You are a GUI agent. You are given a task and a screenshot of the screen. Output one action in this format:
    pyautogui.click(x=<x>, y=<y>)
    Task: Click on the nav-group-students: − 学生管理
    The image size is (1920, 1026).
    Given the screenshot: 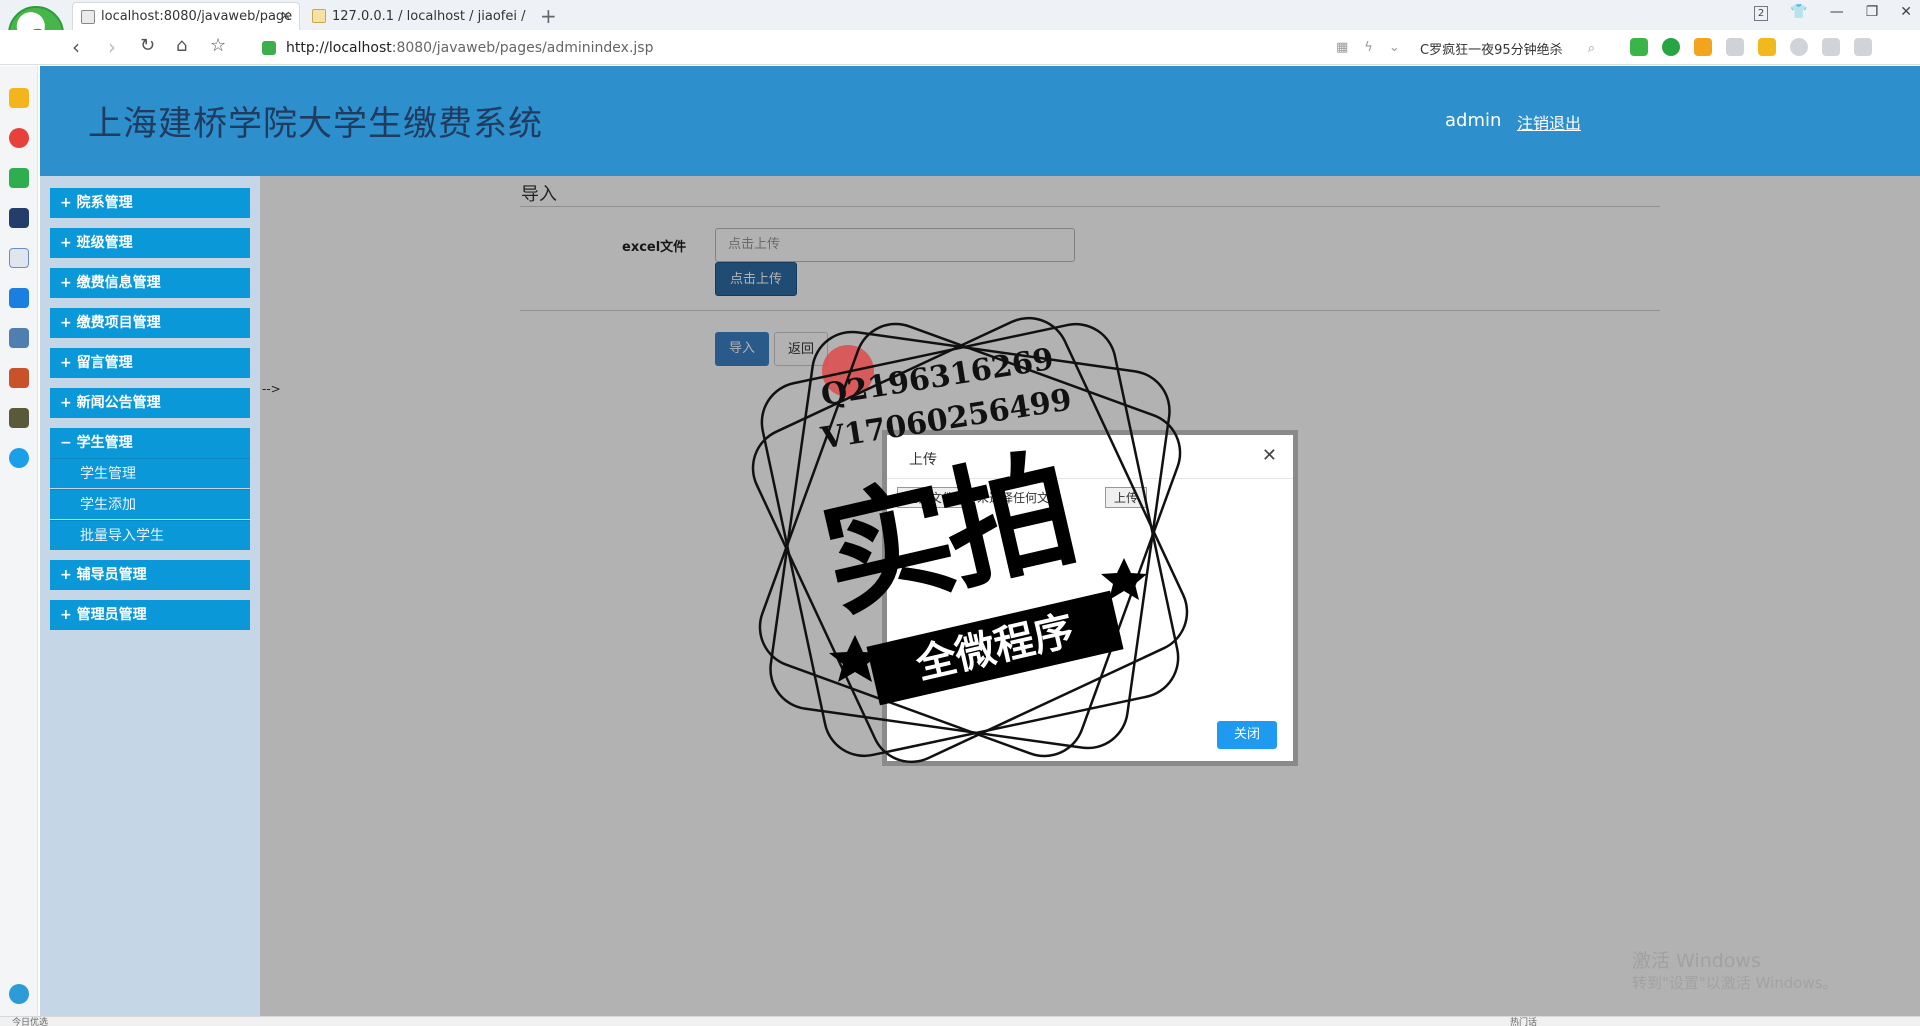 What is the action you would take?
    pyautogui.click(x=150, y=443)
    